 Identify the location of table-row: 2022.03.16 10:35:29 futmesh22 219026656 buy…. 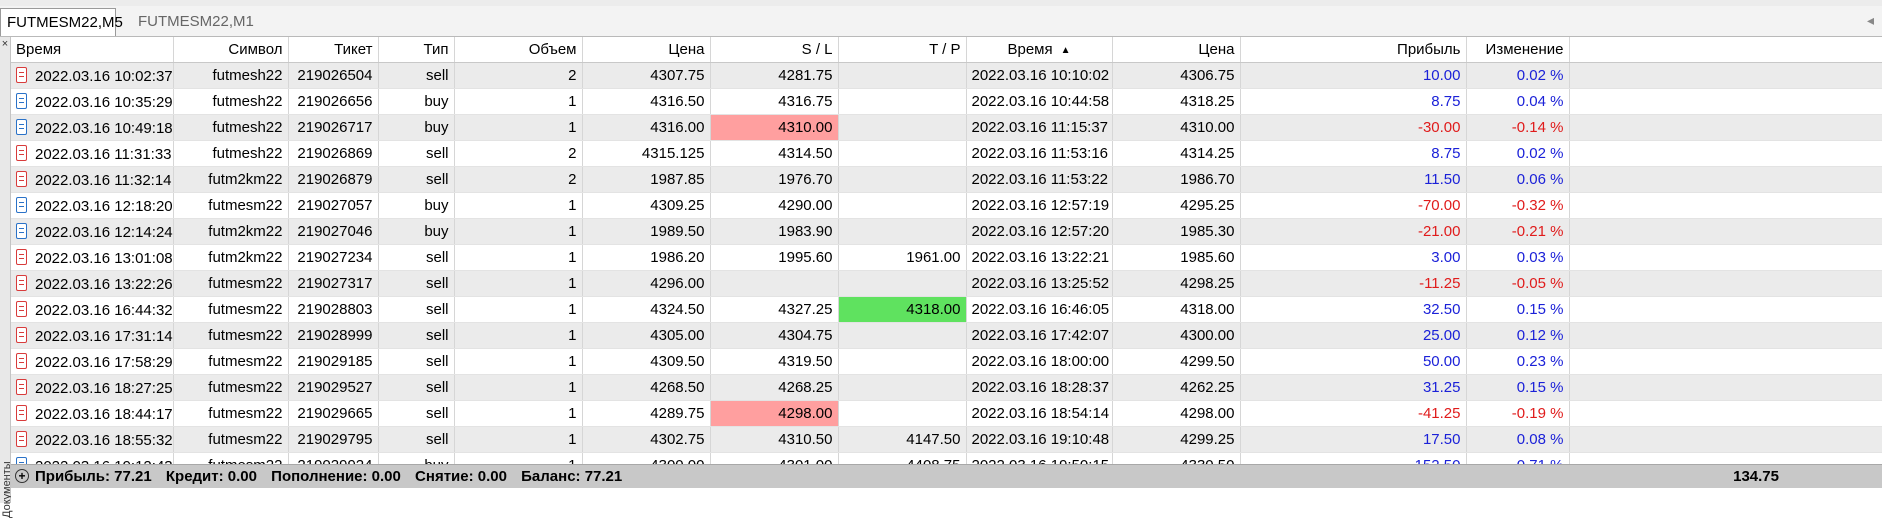
(946, 101).